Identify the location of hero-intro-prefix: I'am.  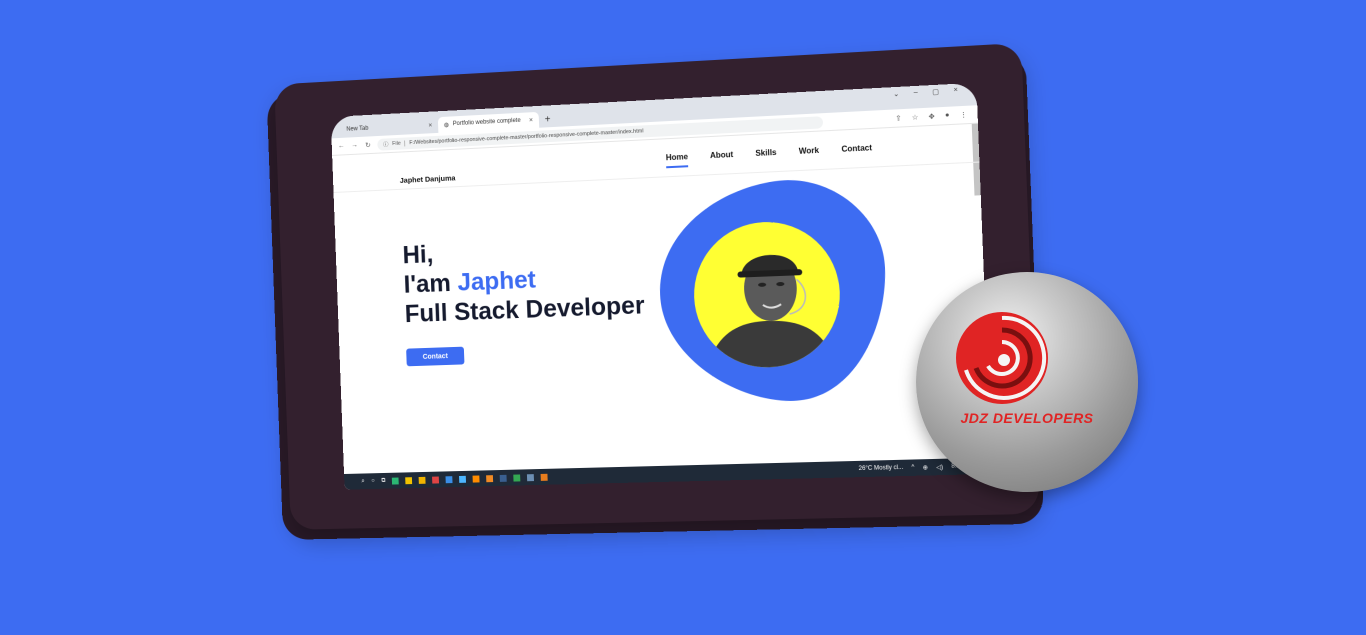
(431, 283).